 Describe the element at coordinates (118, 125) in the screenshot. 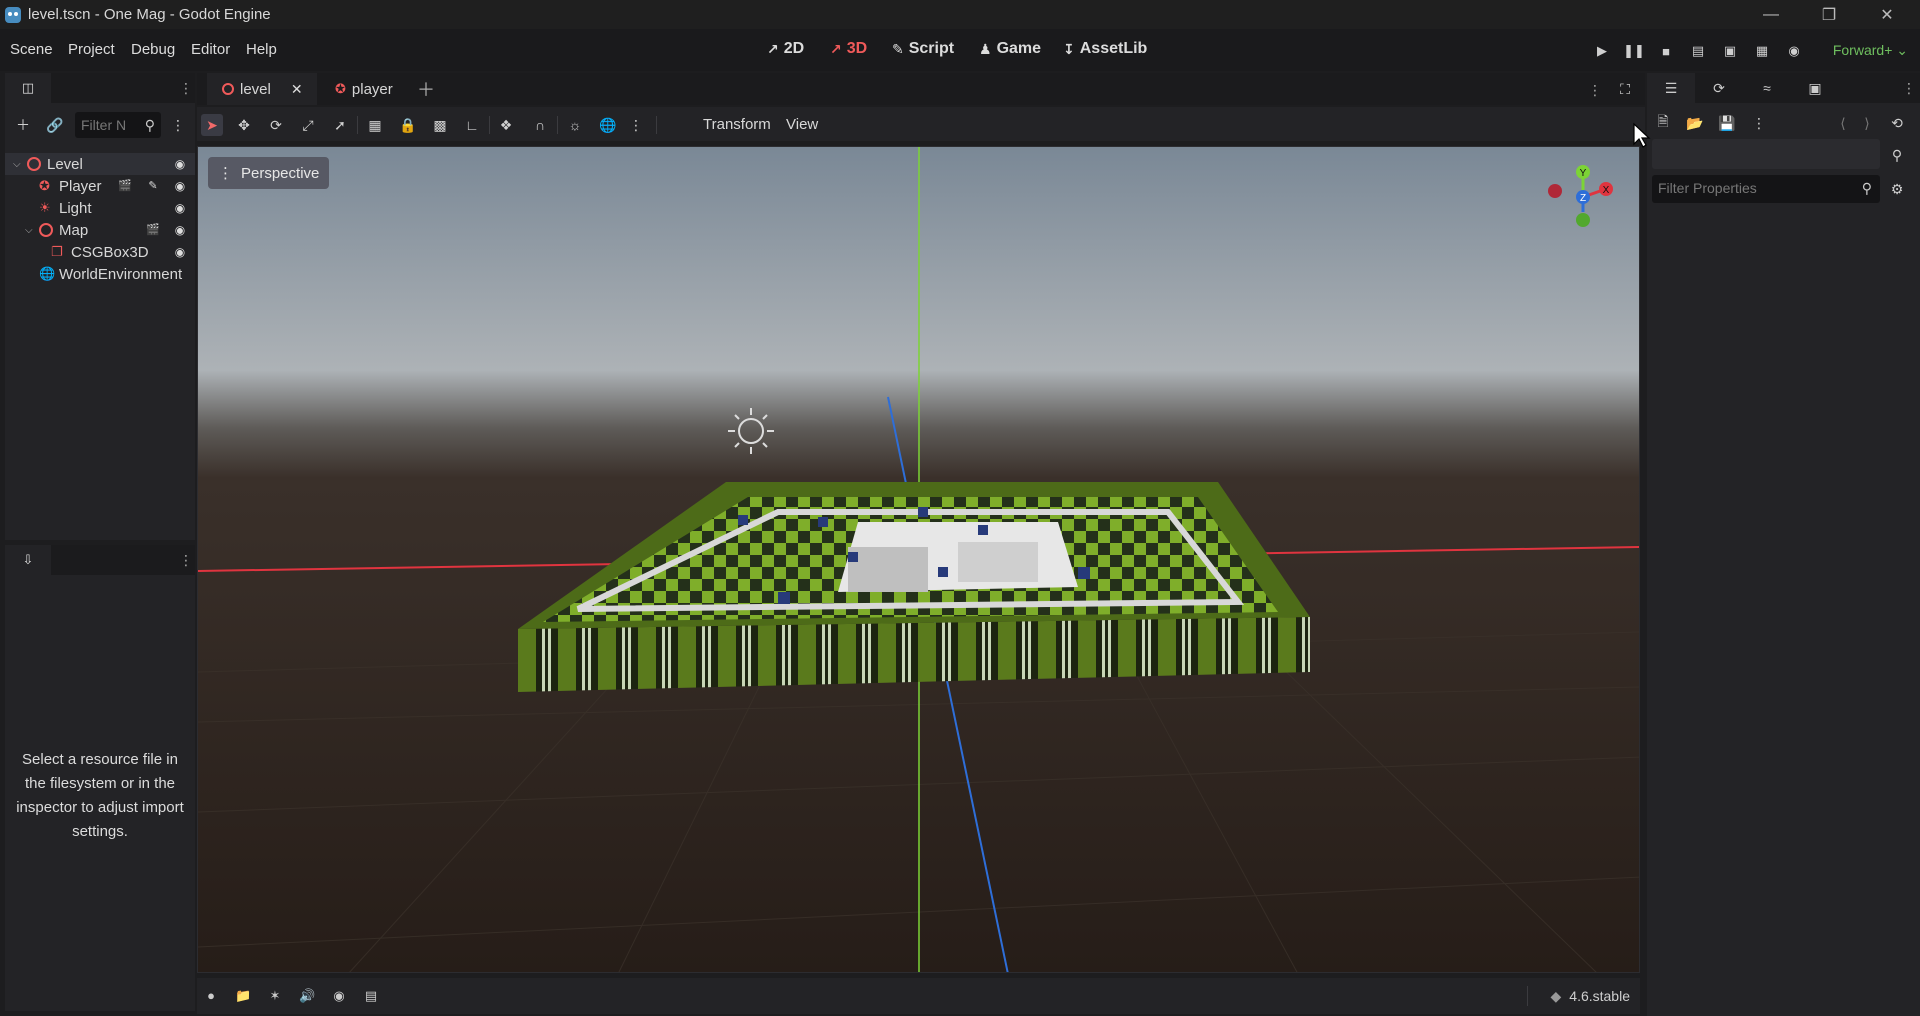

I see `scene-filter-input: Filter N ⚲` at that location.